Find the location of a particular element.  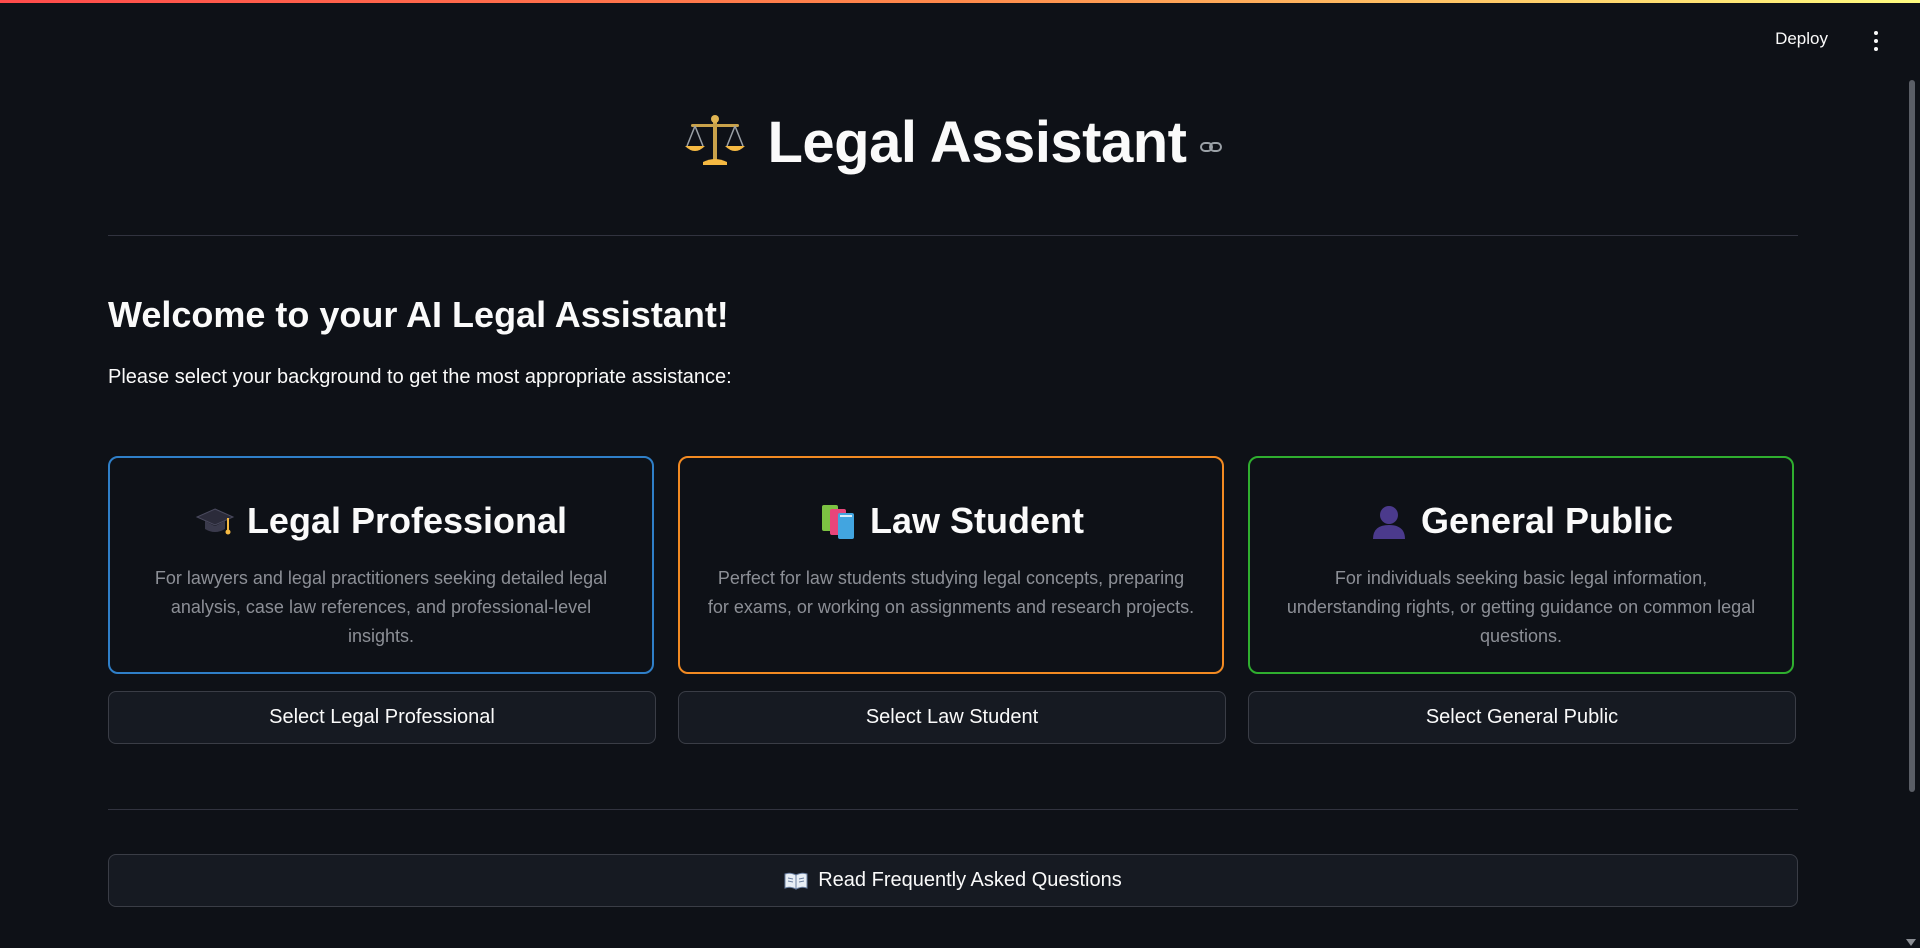

select-law-student-button: Select Law Student is located at coordinates (952, 717).